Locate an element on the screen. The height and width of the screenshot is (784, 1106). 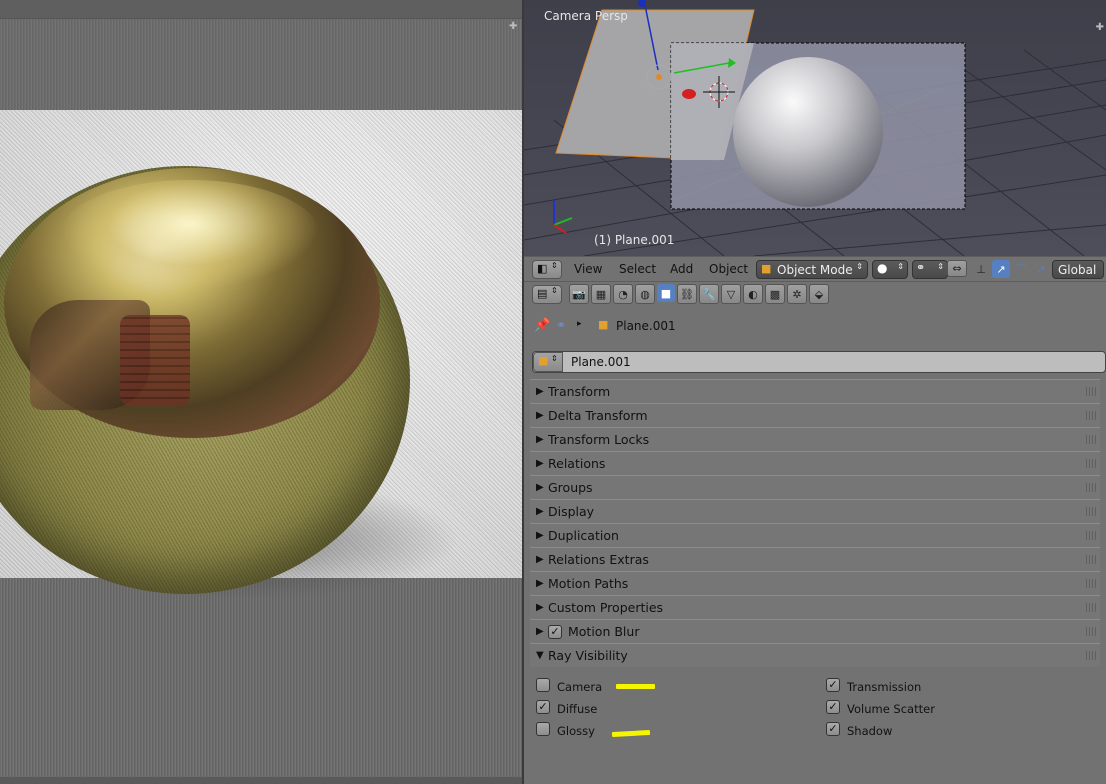
panel-custom-properties: ▶ Custom Properties is located at coordinates (815, 607).